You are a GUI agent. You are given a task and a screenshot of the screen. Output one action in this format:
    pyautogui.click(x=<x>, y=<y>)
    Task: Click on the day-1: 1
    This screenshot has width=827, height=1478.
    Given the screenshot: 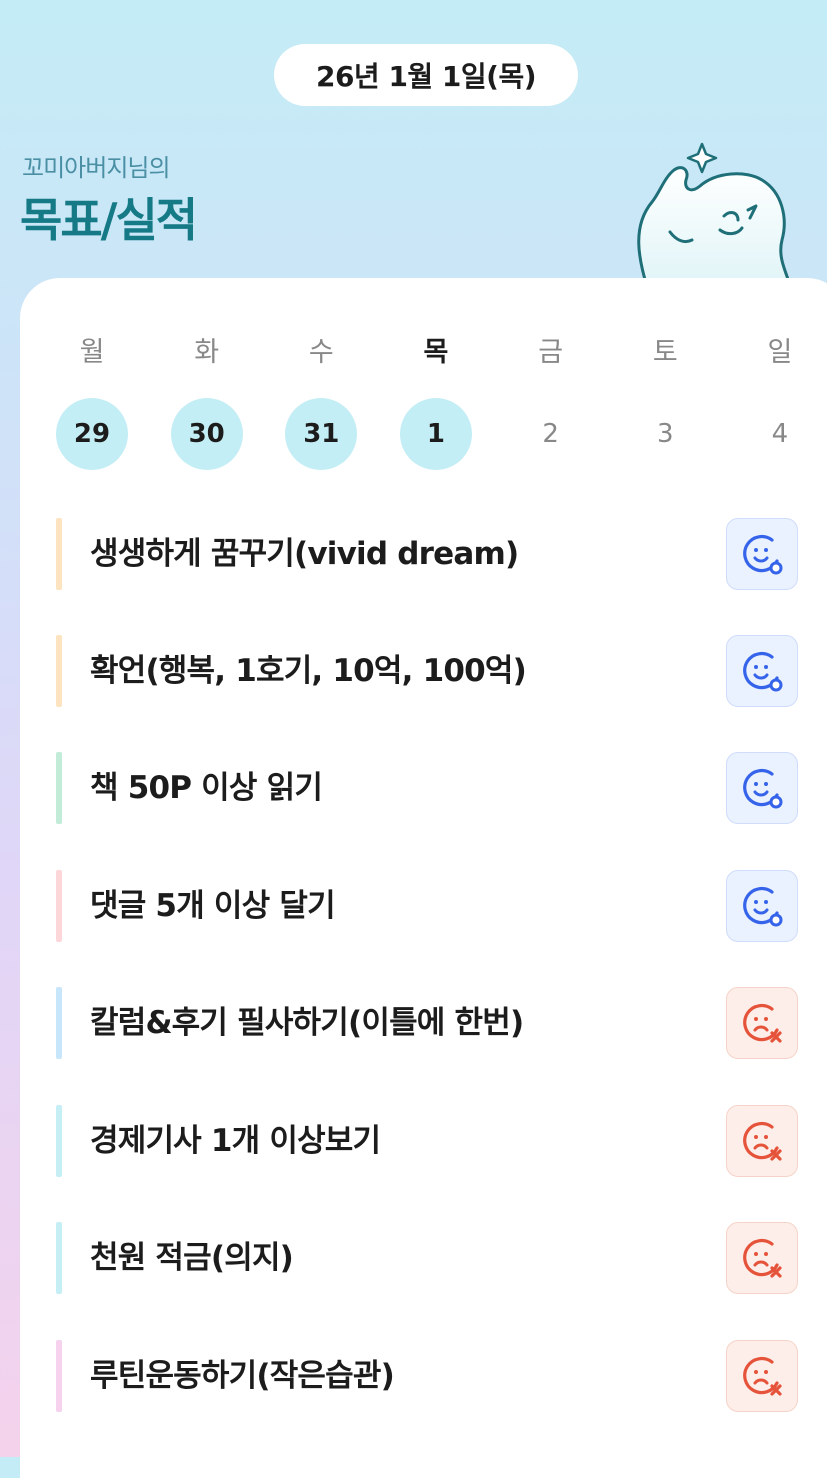 What is the action you would take?
    pyautogui.click(x=435, y=434)
    